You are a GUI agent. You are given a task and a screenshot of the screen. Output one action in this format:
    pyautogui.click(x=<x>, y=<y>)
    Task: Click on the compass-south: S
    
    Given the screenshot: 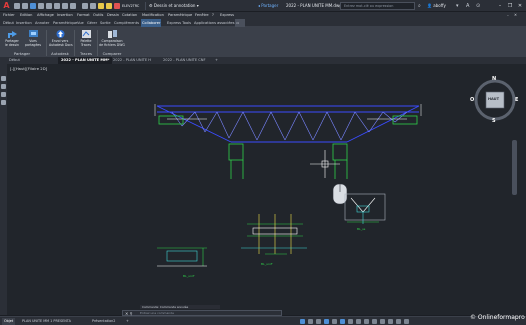 What is the action you would take?
    pyautogui.click(x=494, y=121)
    